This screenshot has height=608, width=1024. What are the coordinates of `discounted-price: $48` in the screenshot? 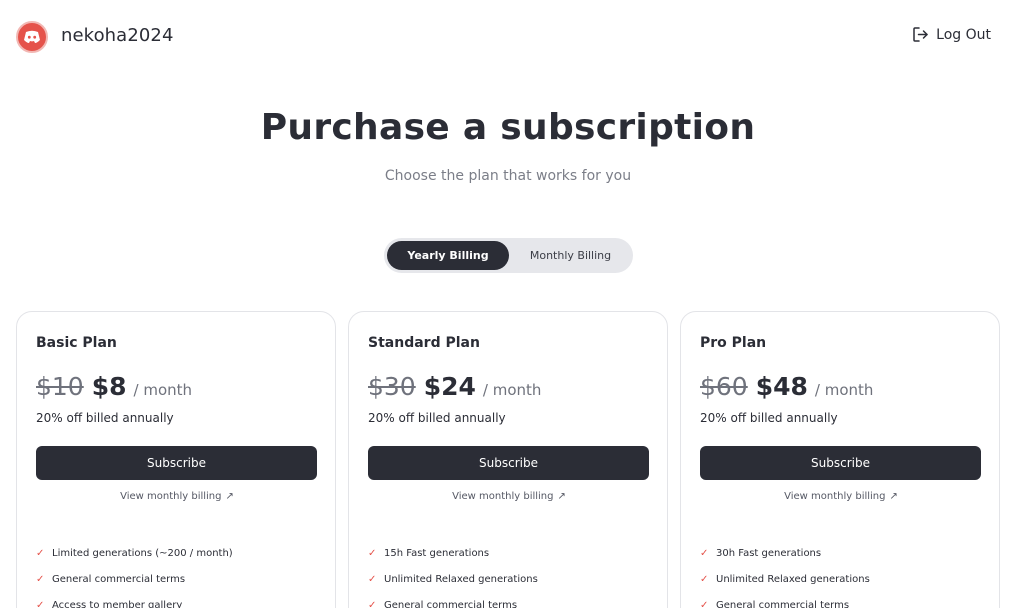 It's located at (781, 386).